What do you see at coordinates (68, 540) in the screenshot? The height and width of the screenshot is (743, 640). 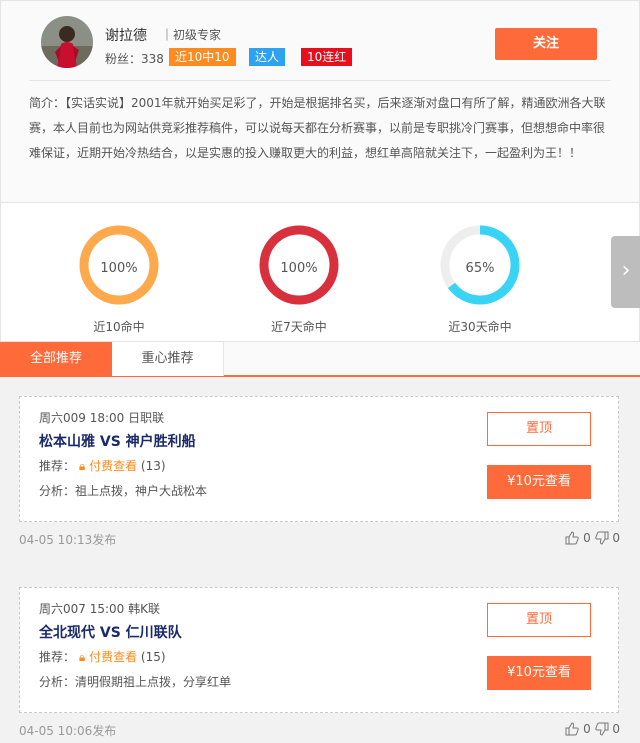 I see `publish-time: 04-05 10:13发布` at bounding box center [68, 540].